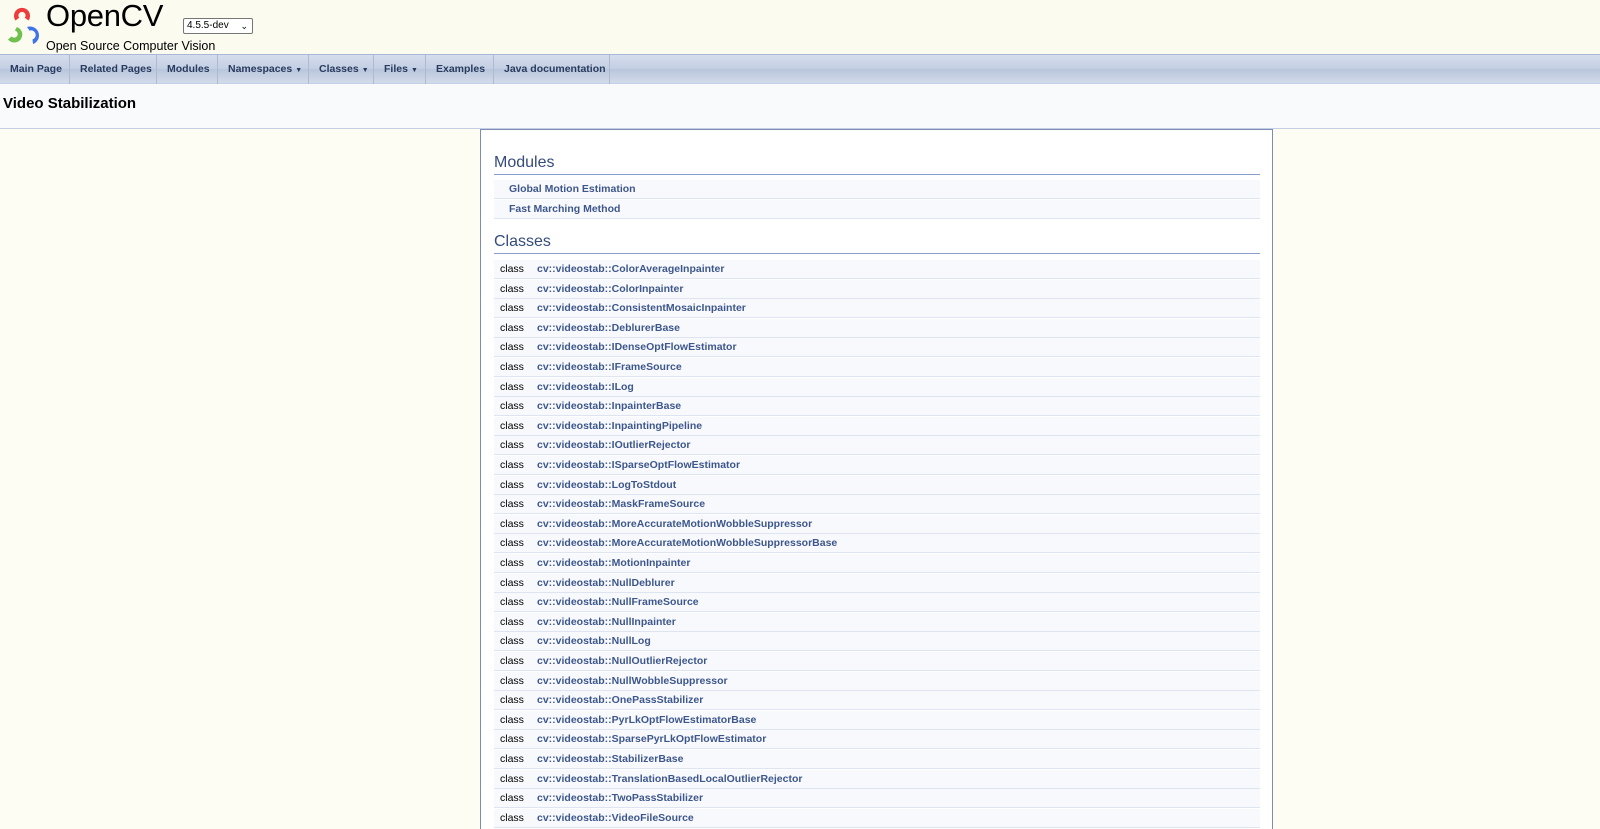  What do you see at coordinates (618, 602) in the screenshot?
I see `class-link: cv::videostab::NullFrameSource` at bounding box center [618, 602].